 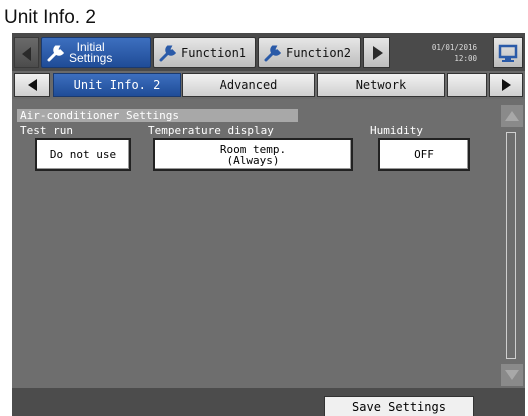 What do you see at coordinates (396, 130) in the screenshot?
I see `humidity-label: Humidity` at bounding box center [396, 130].